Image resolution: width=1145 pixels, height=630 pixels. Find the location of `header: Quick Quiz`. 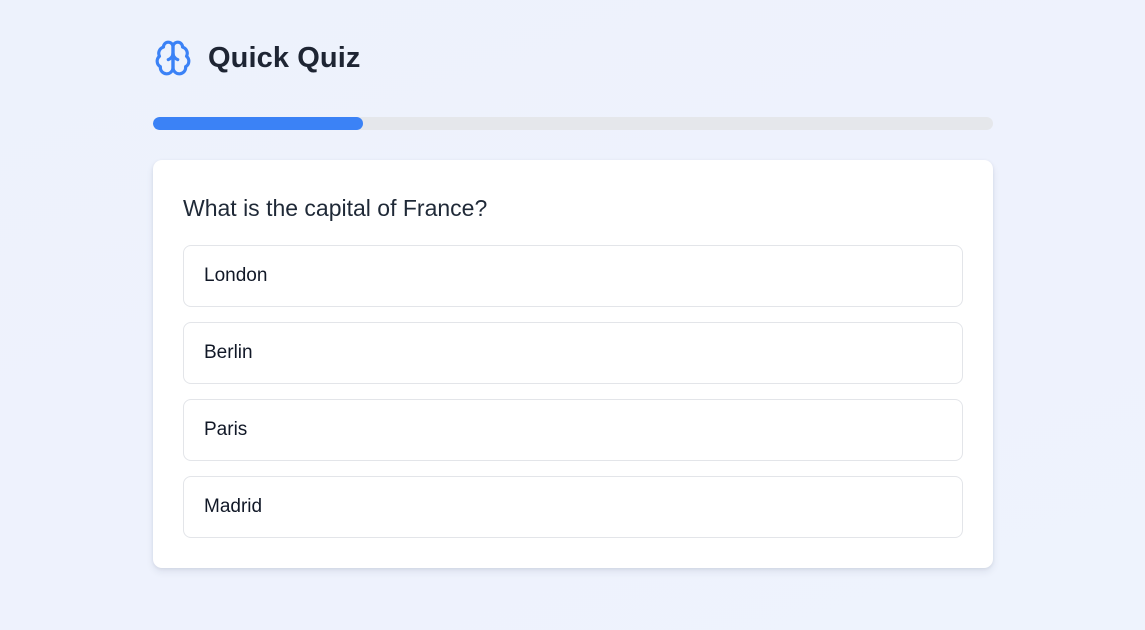

header: Quick Quiz is located at coordinates (256, 58).